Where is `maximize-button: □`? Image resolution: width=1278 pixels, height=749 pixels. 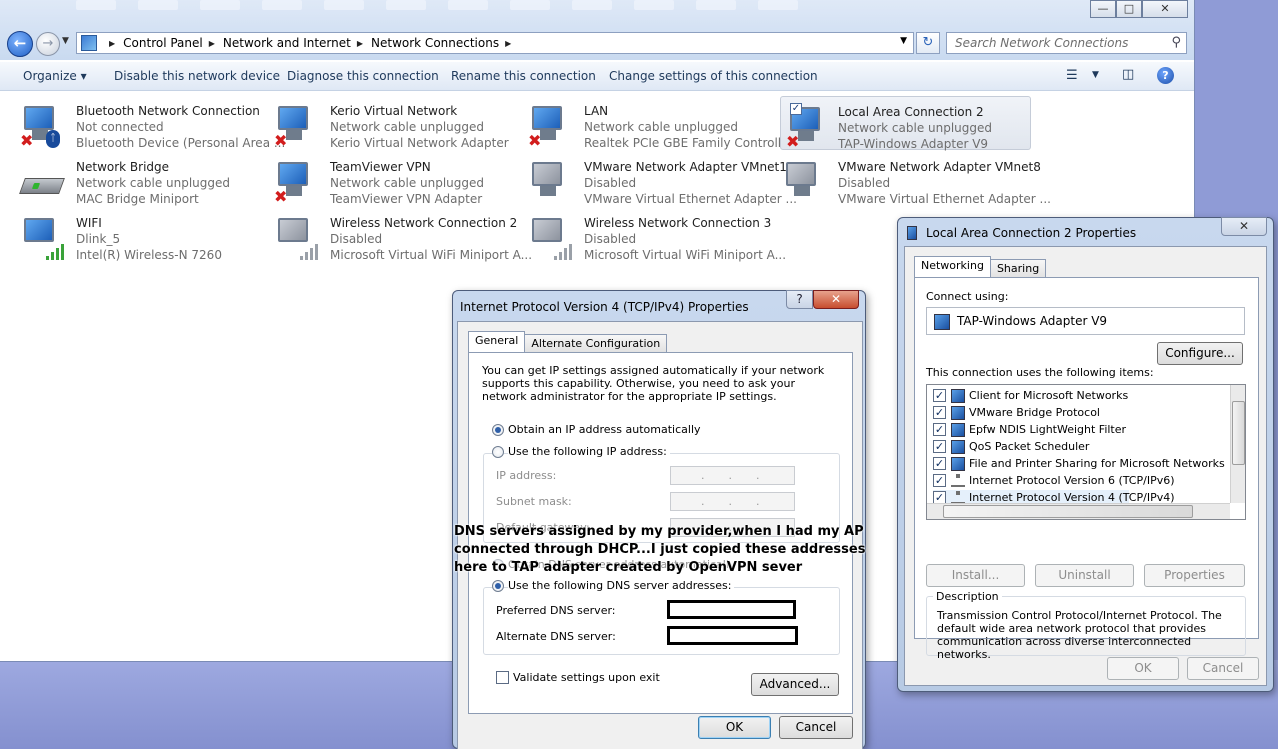
maximize-button: □ is located at coordinates (1129, 9).